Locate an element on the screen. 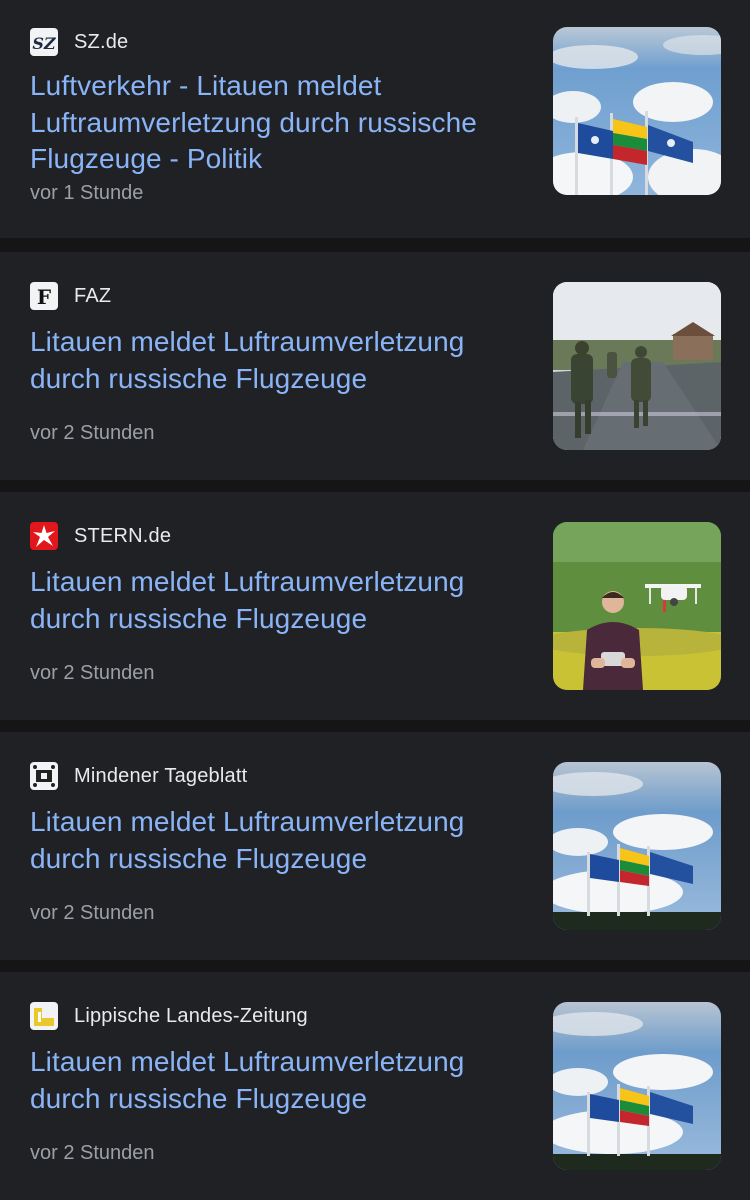 Image resolution: width=750 pixels, height=1200 pixels. stern-logo-icon is located at coordinates (44, 536).